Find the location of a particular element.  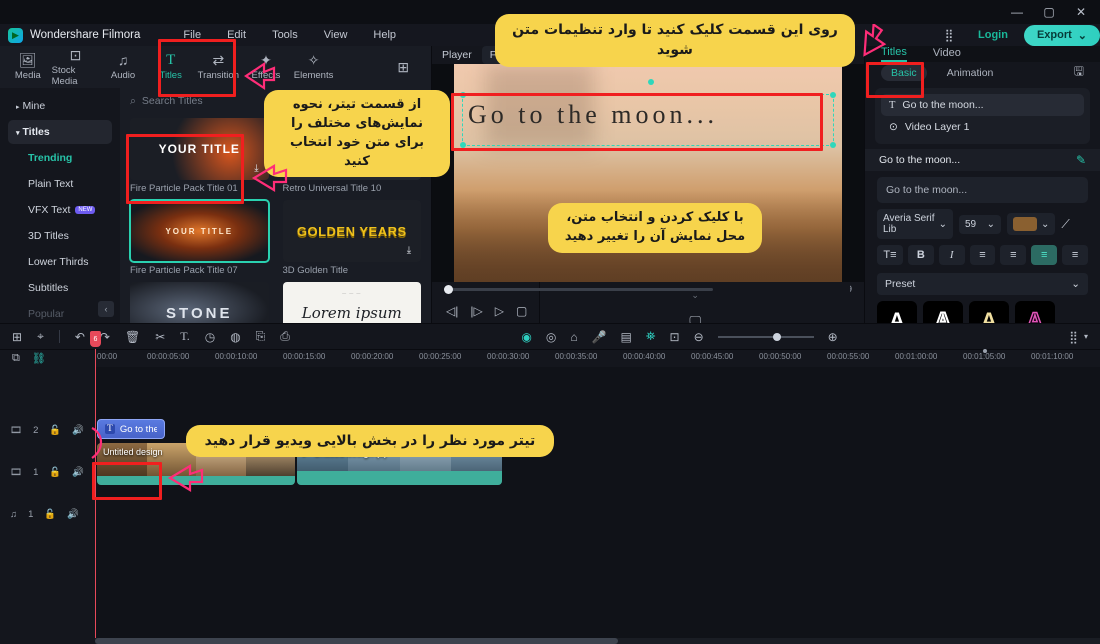

green-screen-icon: ⛯ is located at coordinates (651, 336).